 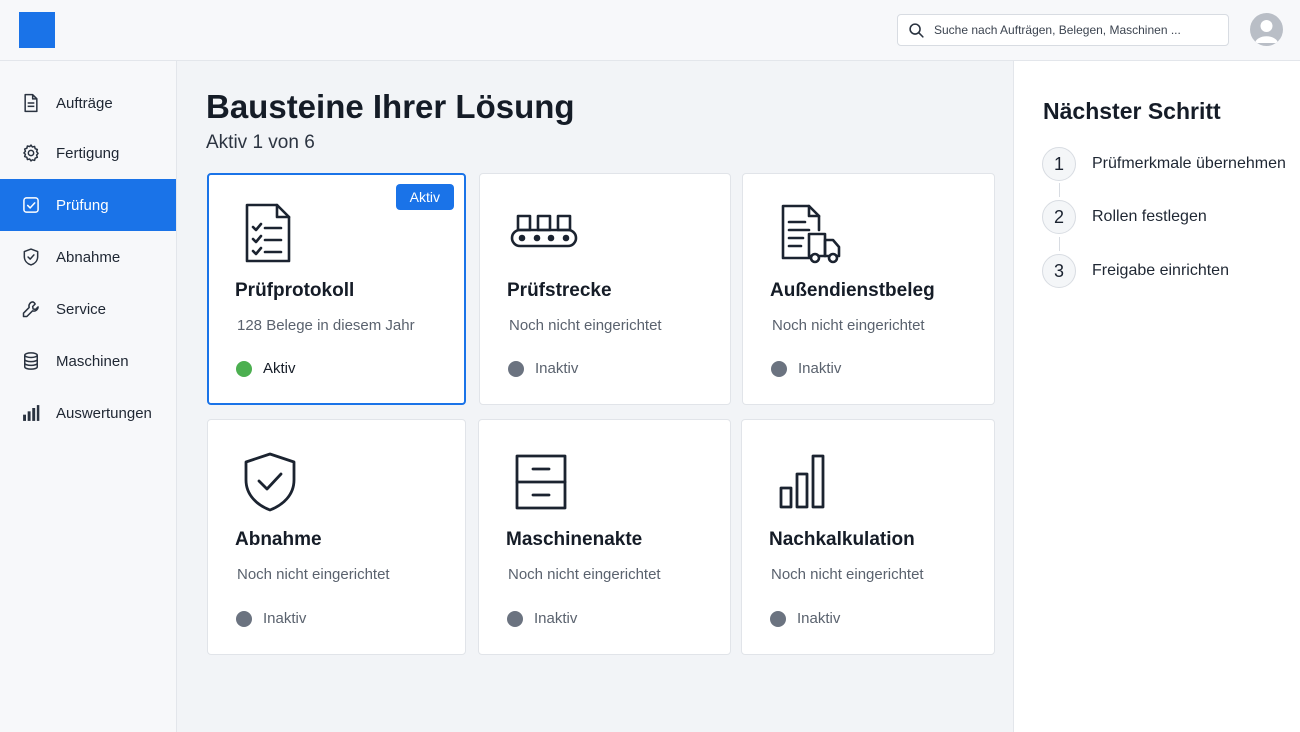 I want to click on sidebar-item-abnahme: Abnahme, so click(x=88, y=257).